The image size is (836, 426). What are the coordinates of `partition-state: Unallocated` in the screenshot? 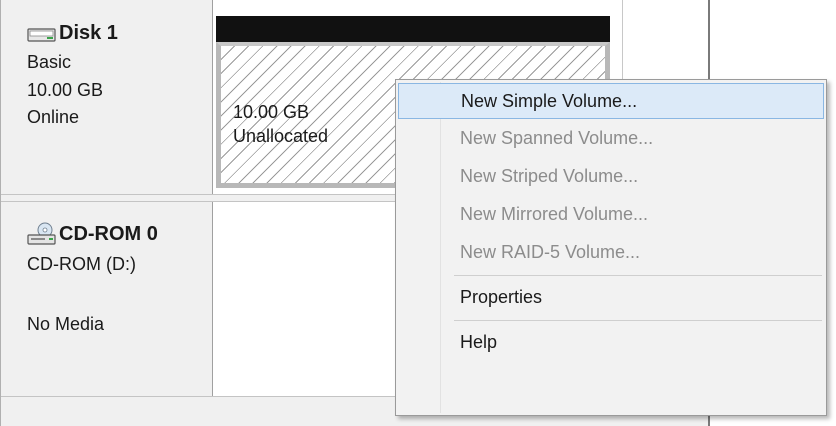 It's located at (281, 136).